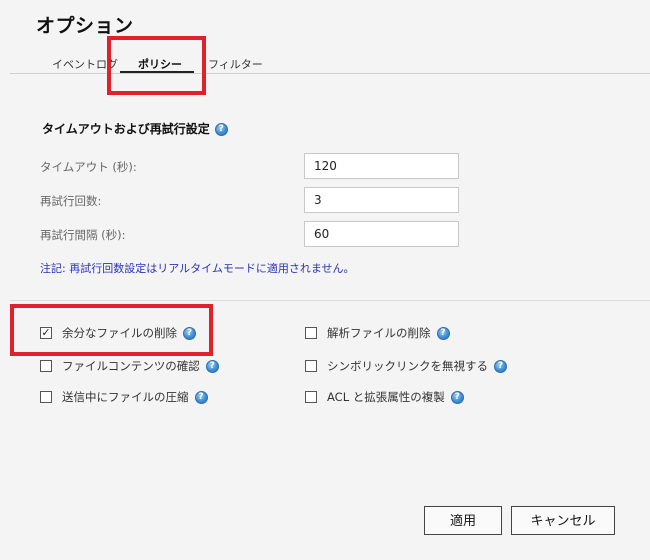  I want to click on tab-bar: イベントログ ポリシー フィルター, so click(325, 64).